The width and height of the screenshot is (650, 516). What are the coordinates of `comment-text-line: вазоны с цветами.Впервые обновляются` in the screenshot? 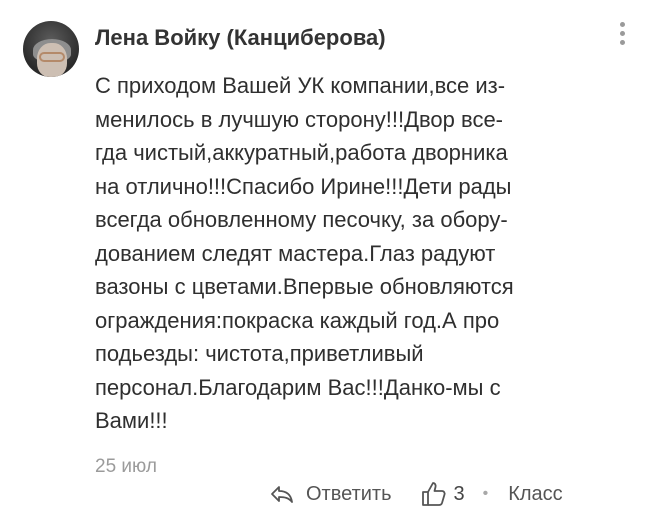 It's located at (304, 286).